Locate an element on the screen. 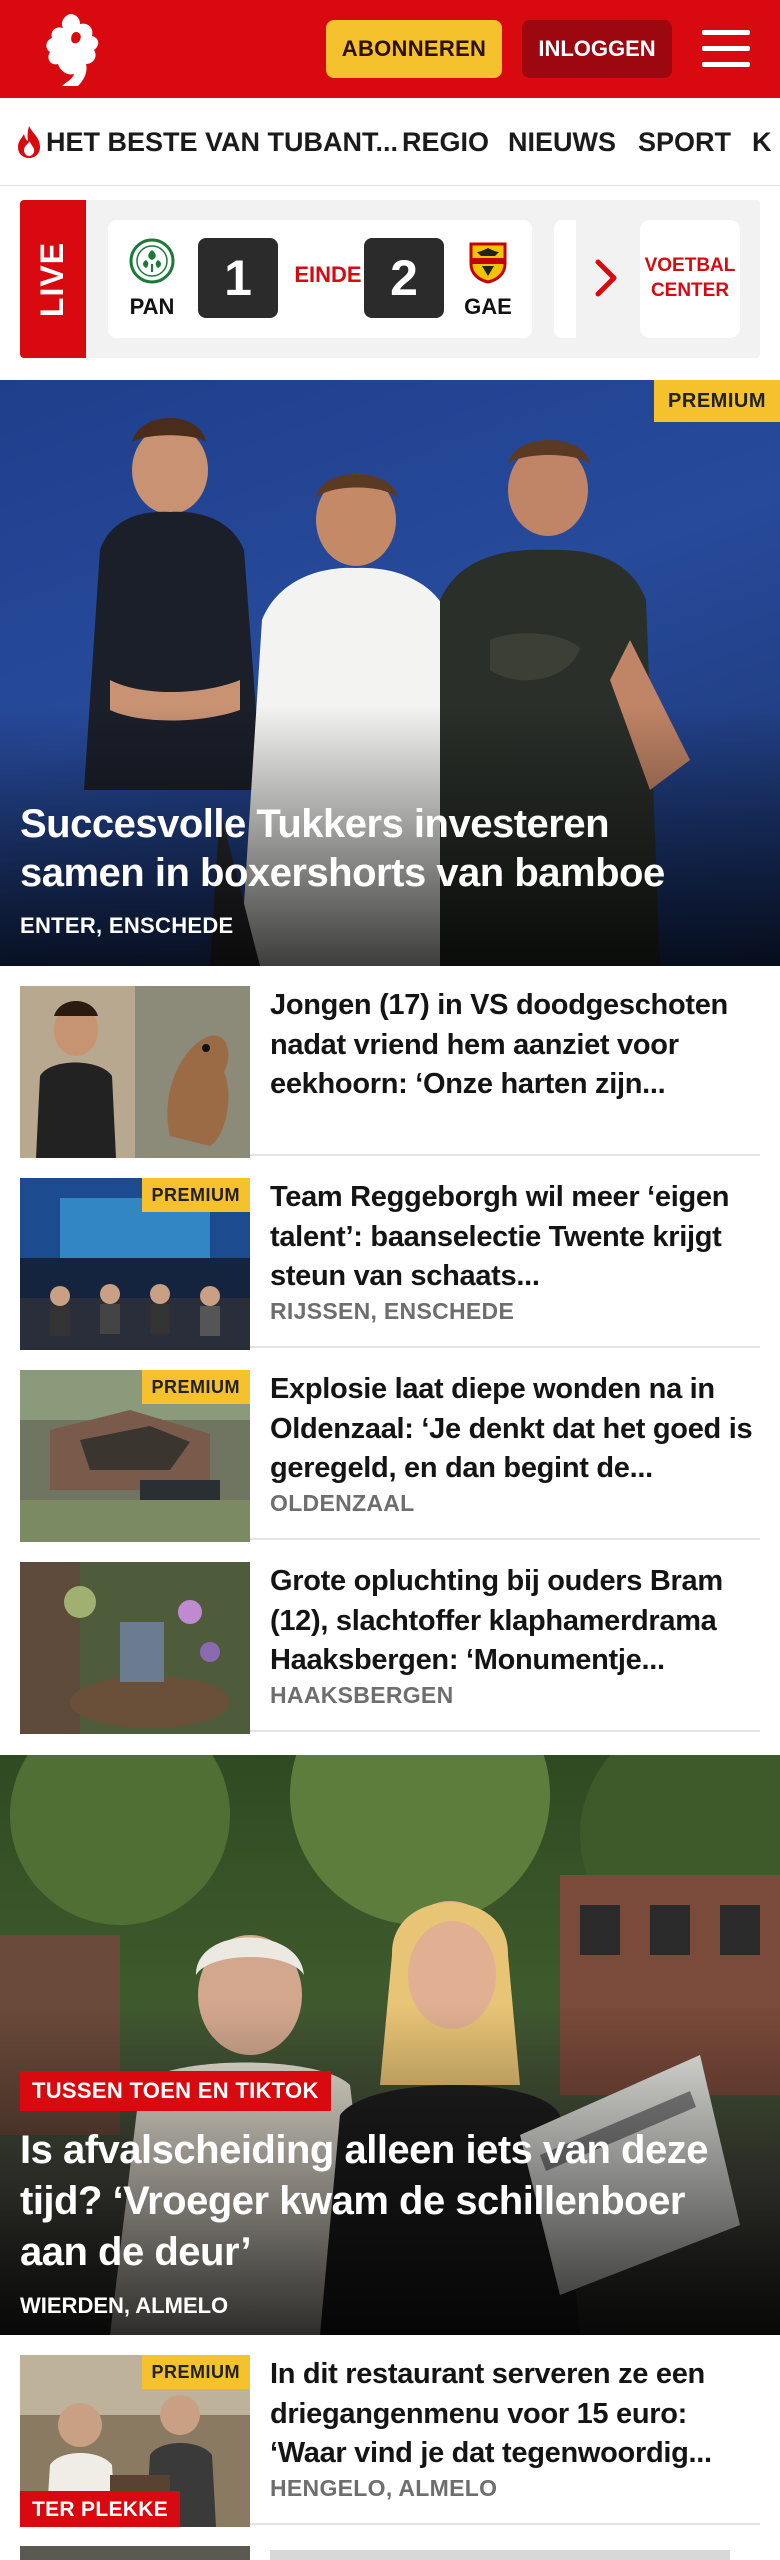 The height and width of the screenshot is (2560, 780). login-button: INLOGGEN is located at coordinates (597, 49).